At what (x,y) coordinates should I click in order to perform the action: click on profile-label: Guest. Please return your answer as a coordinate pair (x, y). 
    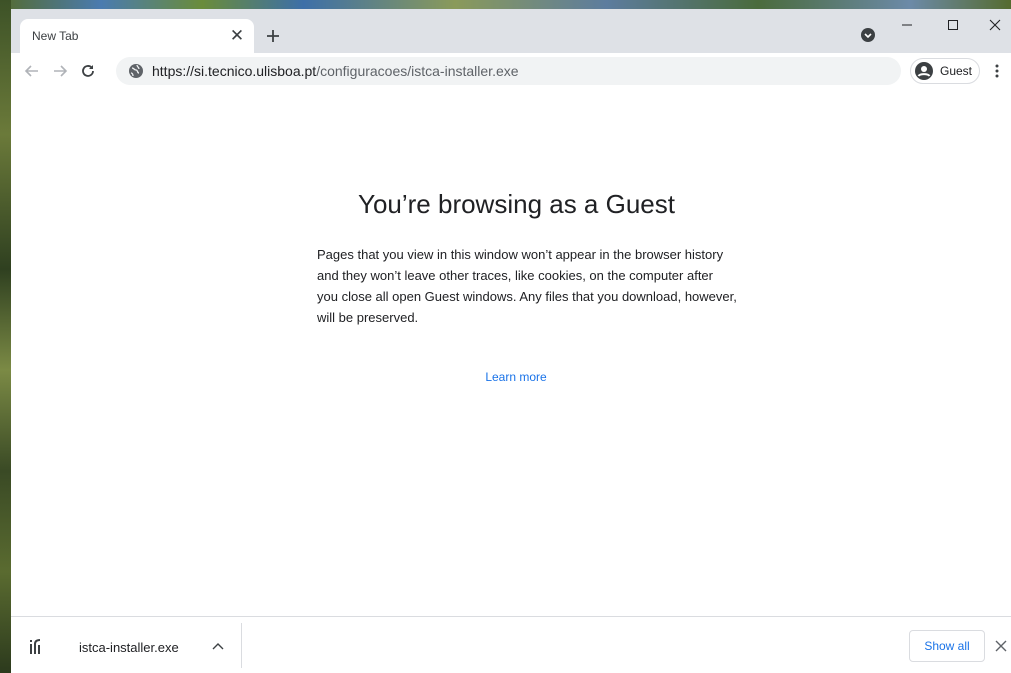
    Looking at the image, I should click on (956, 71).